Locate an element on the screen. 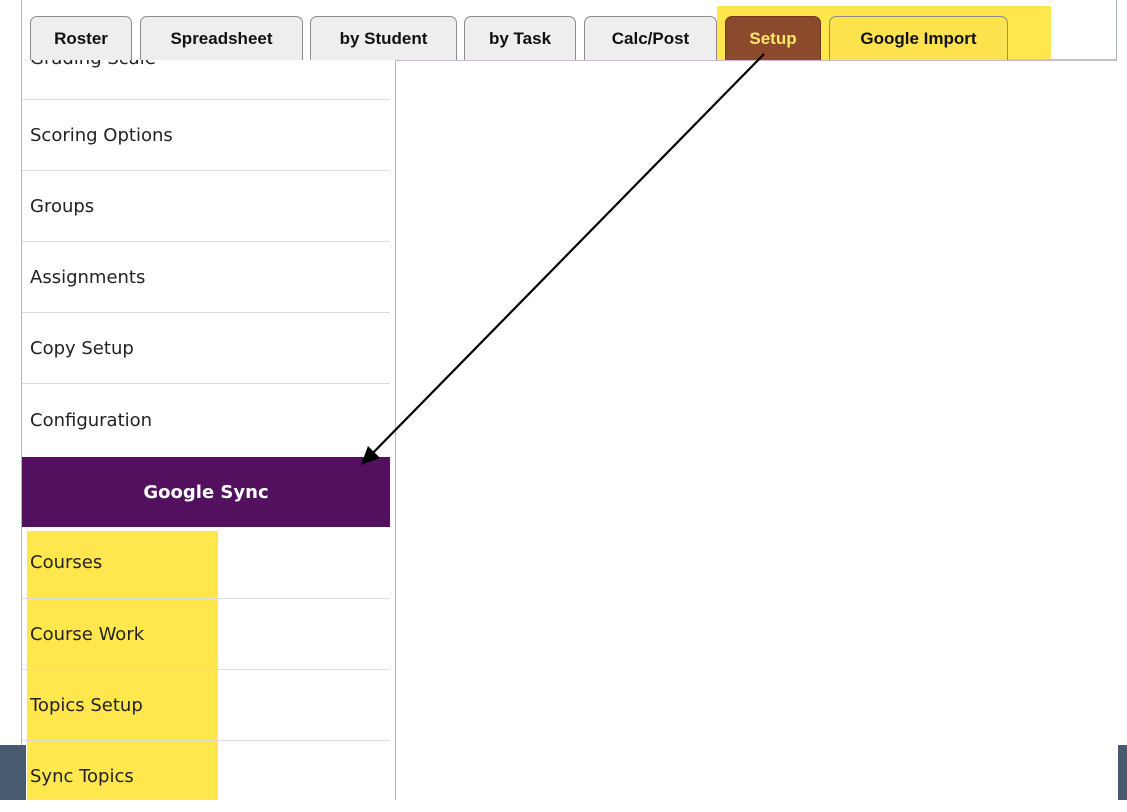 The image size is (1127, 812). tab-by-student: by Student is located at coordinates (383, 38).